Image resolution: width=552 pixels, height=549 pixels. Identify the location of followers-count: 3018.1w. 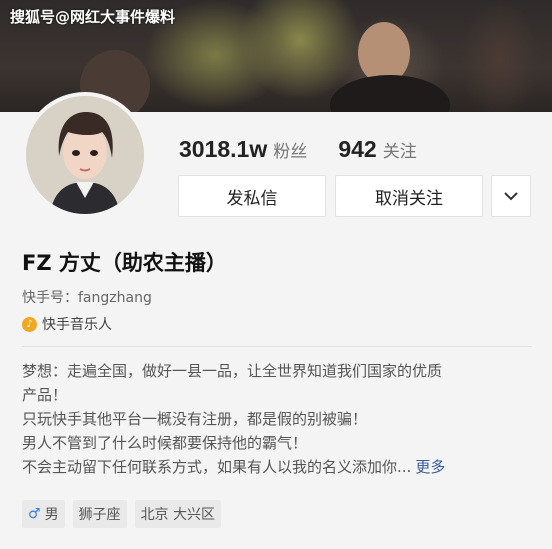
(223, 149).